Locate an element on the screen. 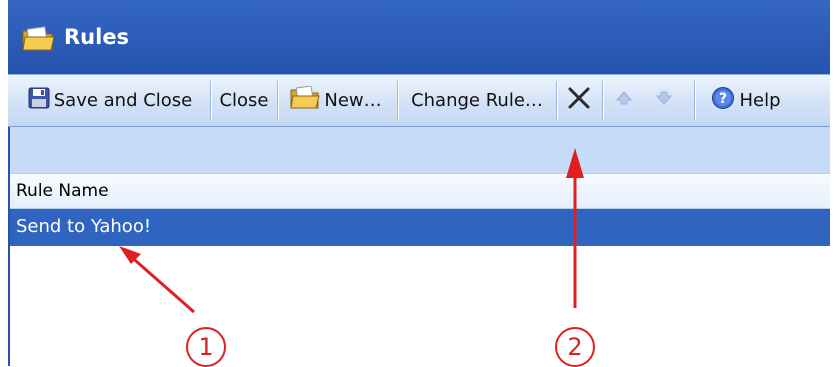 The width and height of the screenshot is (839, 367). save-icon is located at coordinates (39, 100).